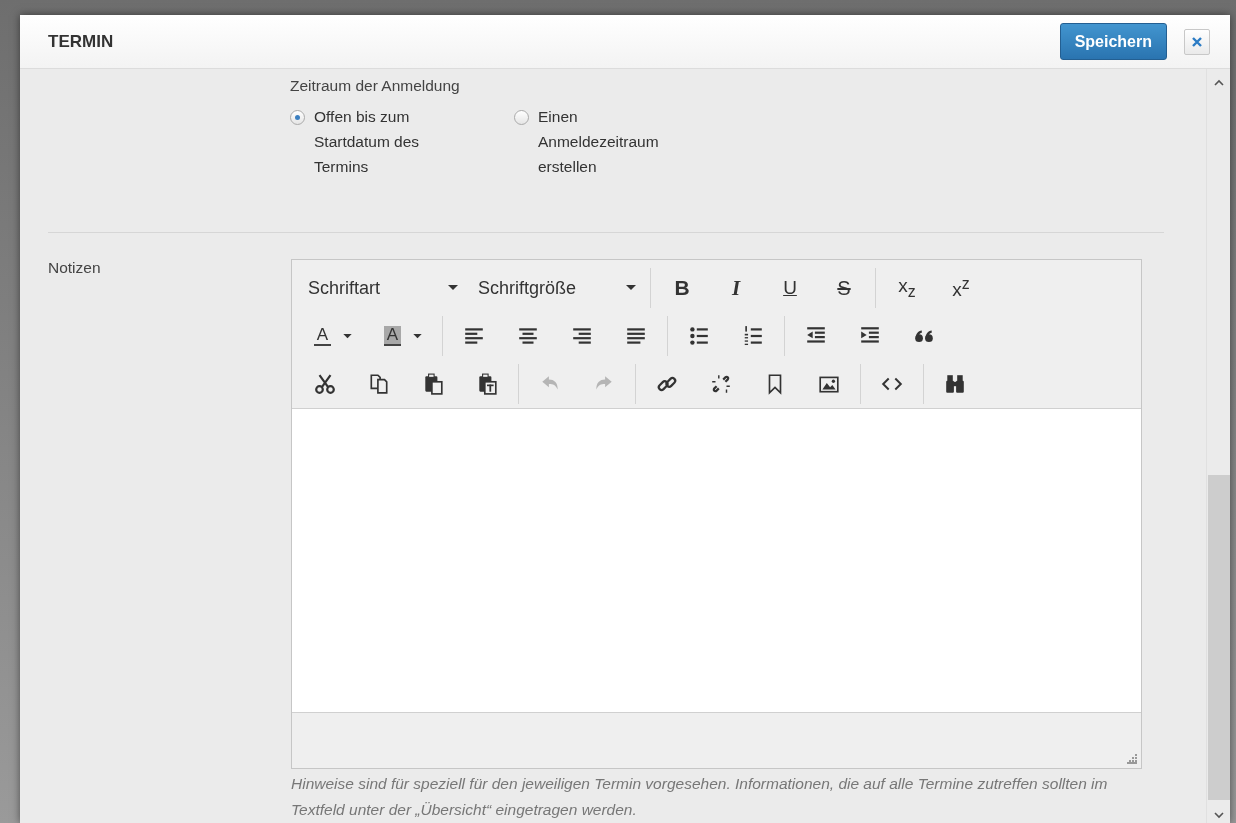 This screenshot has height=823, width=1236. What do you see at coordinates (474, 336) in the screenshot?
I see `align-left-icon` at bounding box center [474, 336].